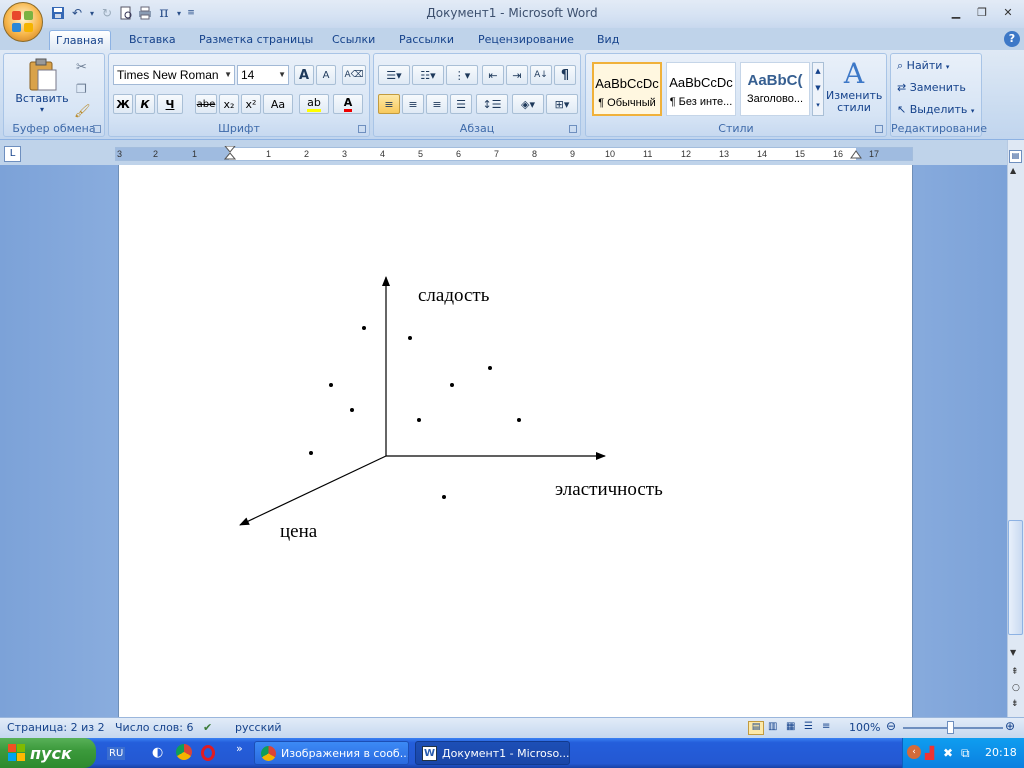 This screenshot has width=1024, height=768. Describe the element at coordinates (1013, 652) in the screenshot. I see `scroll-down-icon: ▼` at that location.